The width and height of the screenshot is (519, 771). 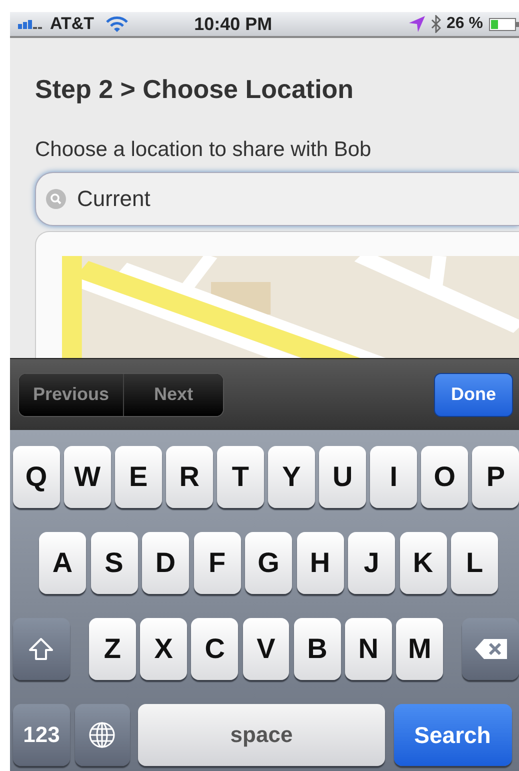 I want to click on shift-key, so click(x=41, y=649).